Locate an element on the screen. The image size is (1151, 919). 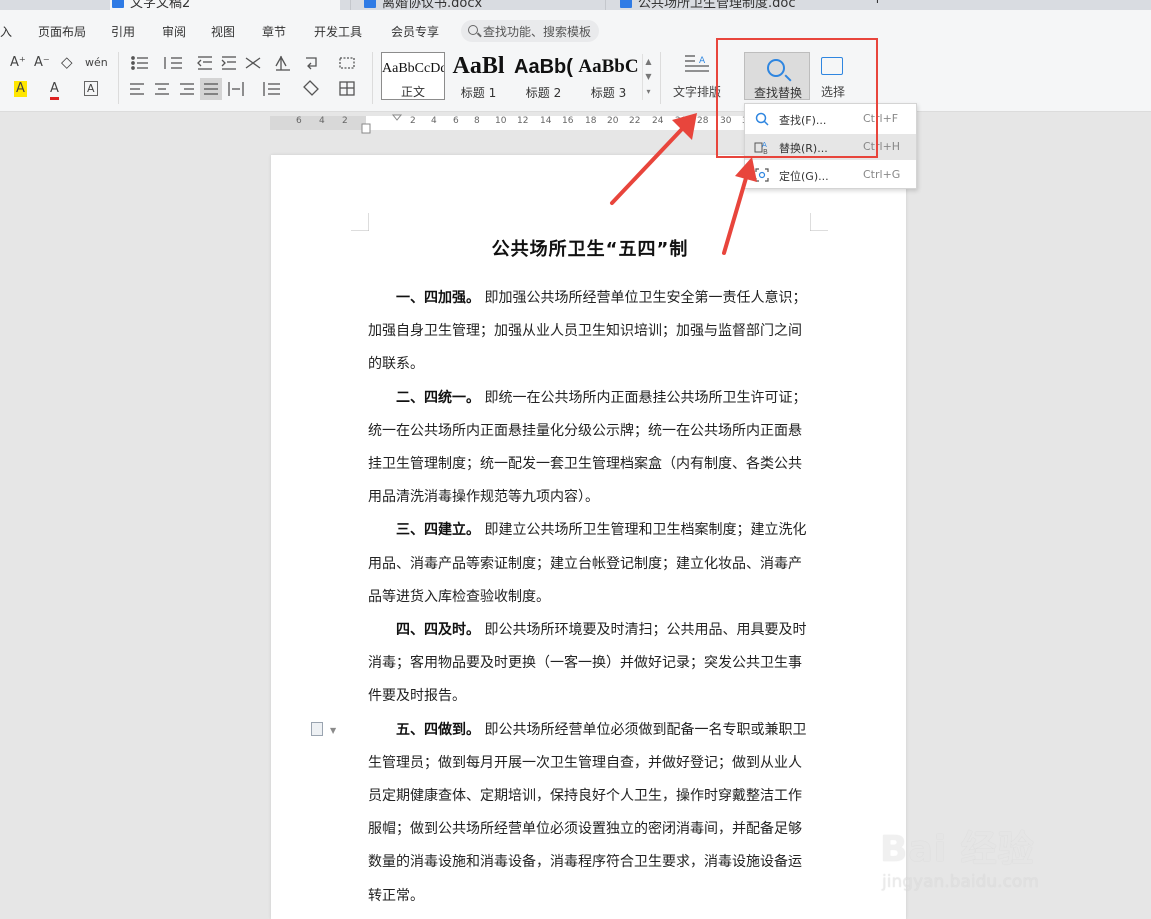
menu-insert: 入 is located at coordinates (6, 31).